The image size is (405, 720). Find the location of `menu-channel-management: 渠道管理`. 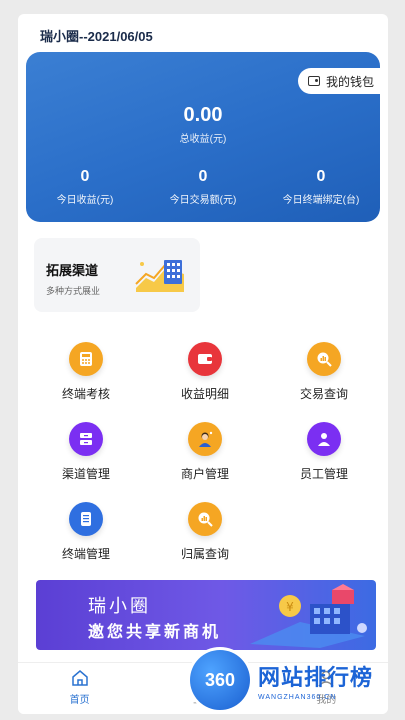

menu-channel-management: 渠道管理 is located at coordinates (86, 452).